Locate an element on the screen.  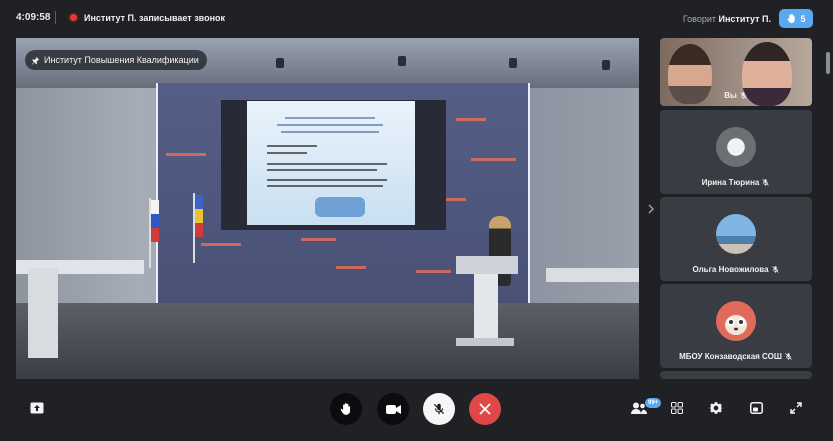
picture-in-picture-button is located at coordinates (756, 408).